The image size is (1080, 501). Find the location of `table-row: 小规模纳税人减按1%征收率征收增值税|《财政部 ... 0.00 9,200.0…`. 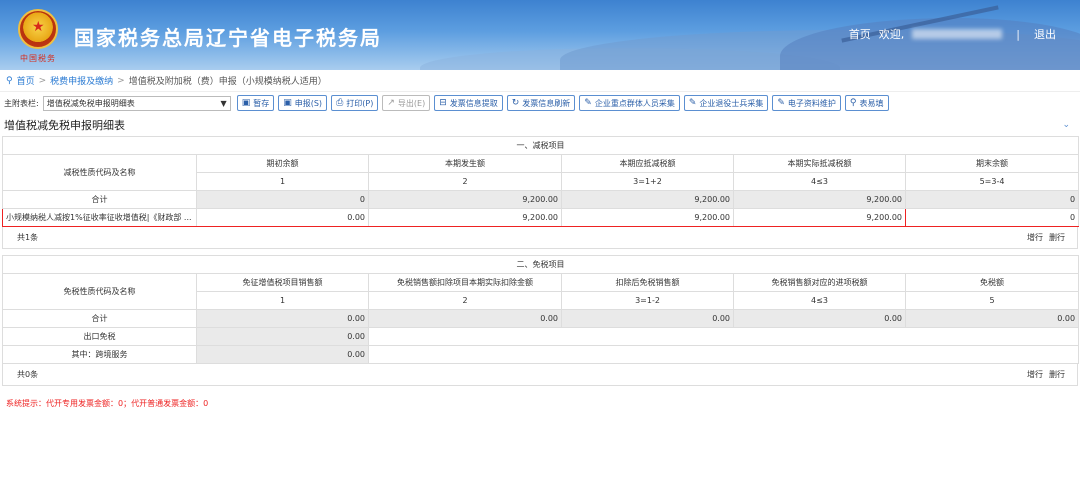

table-row: 小规模纳税人减按1%征收率征收增值税|《财政部 ... 0.00 9,200.0… is located at coordinates (541, 217).